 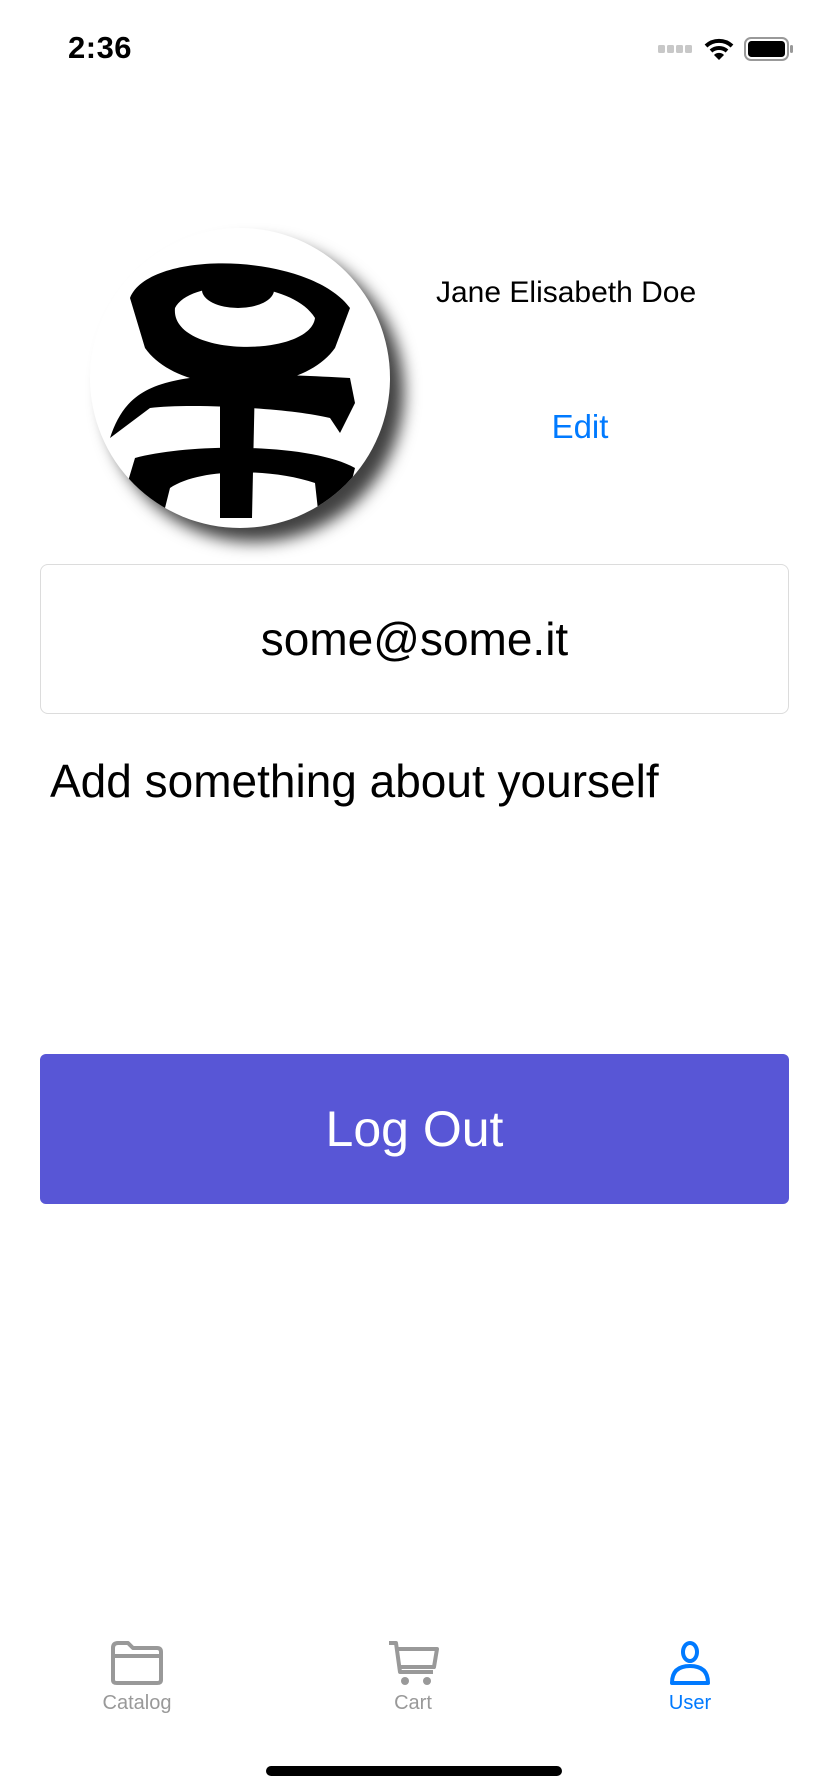 What do you see at coordinates (414, 639) in the screenshot?
I see `email-field: some@some.it` at bounding box center [414, 639].